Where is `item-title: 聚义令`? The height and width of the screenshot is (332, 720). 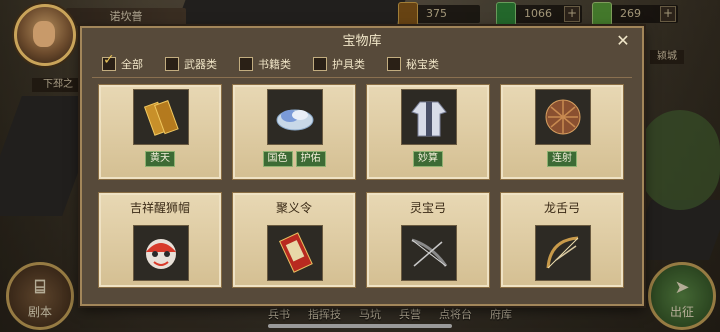 item-title: 聚义令 is located at coordinates (293, 208).